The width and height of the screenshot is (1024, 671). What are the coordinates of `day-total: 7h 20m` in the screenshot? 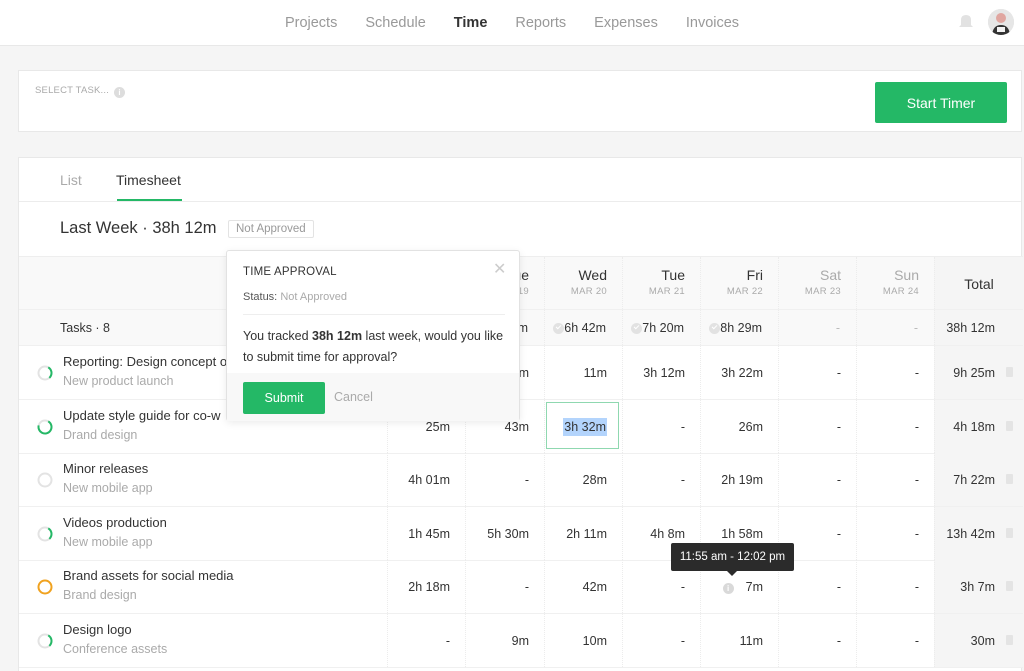 It's located at (661, 327).